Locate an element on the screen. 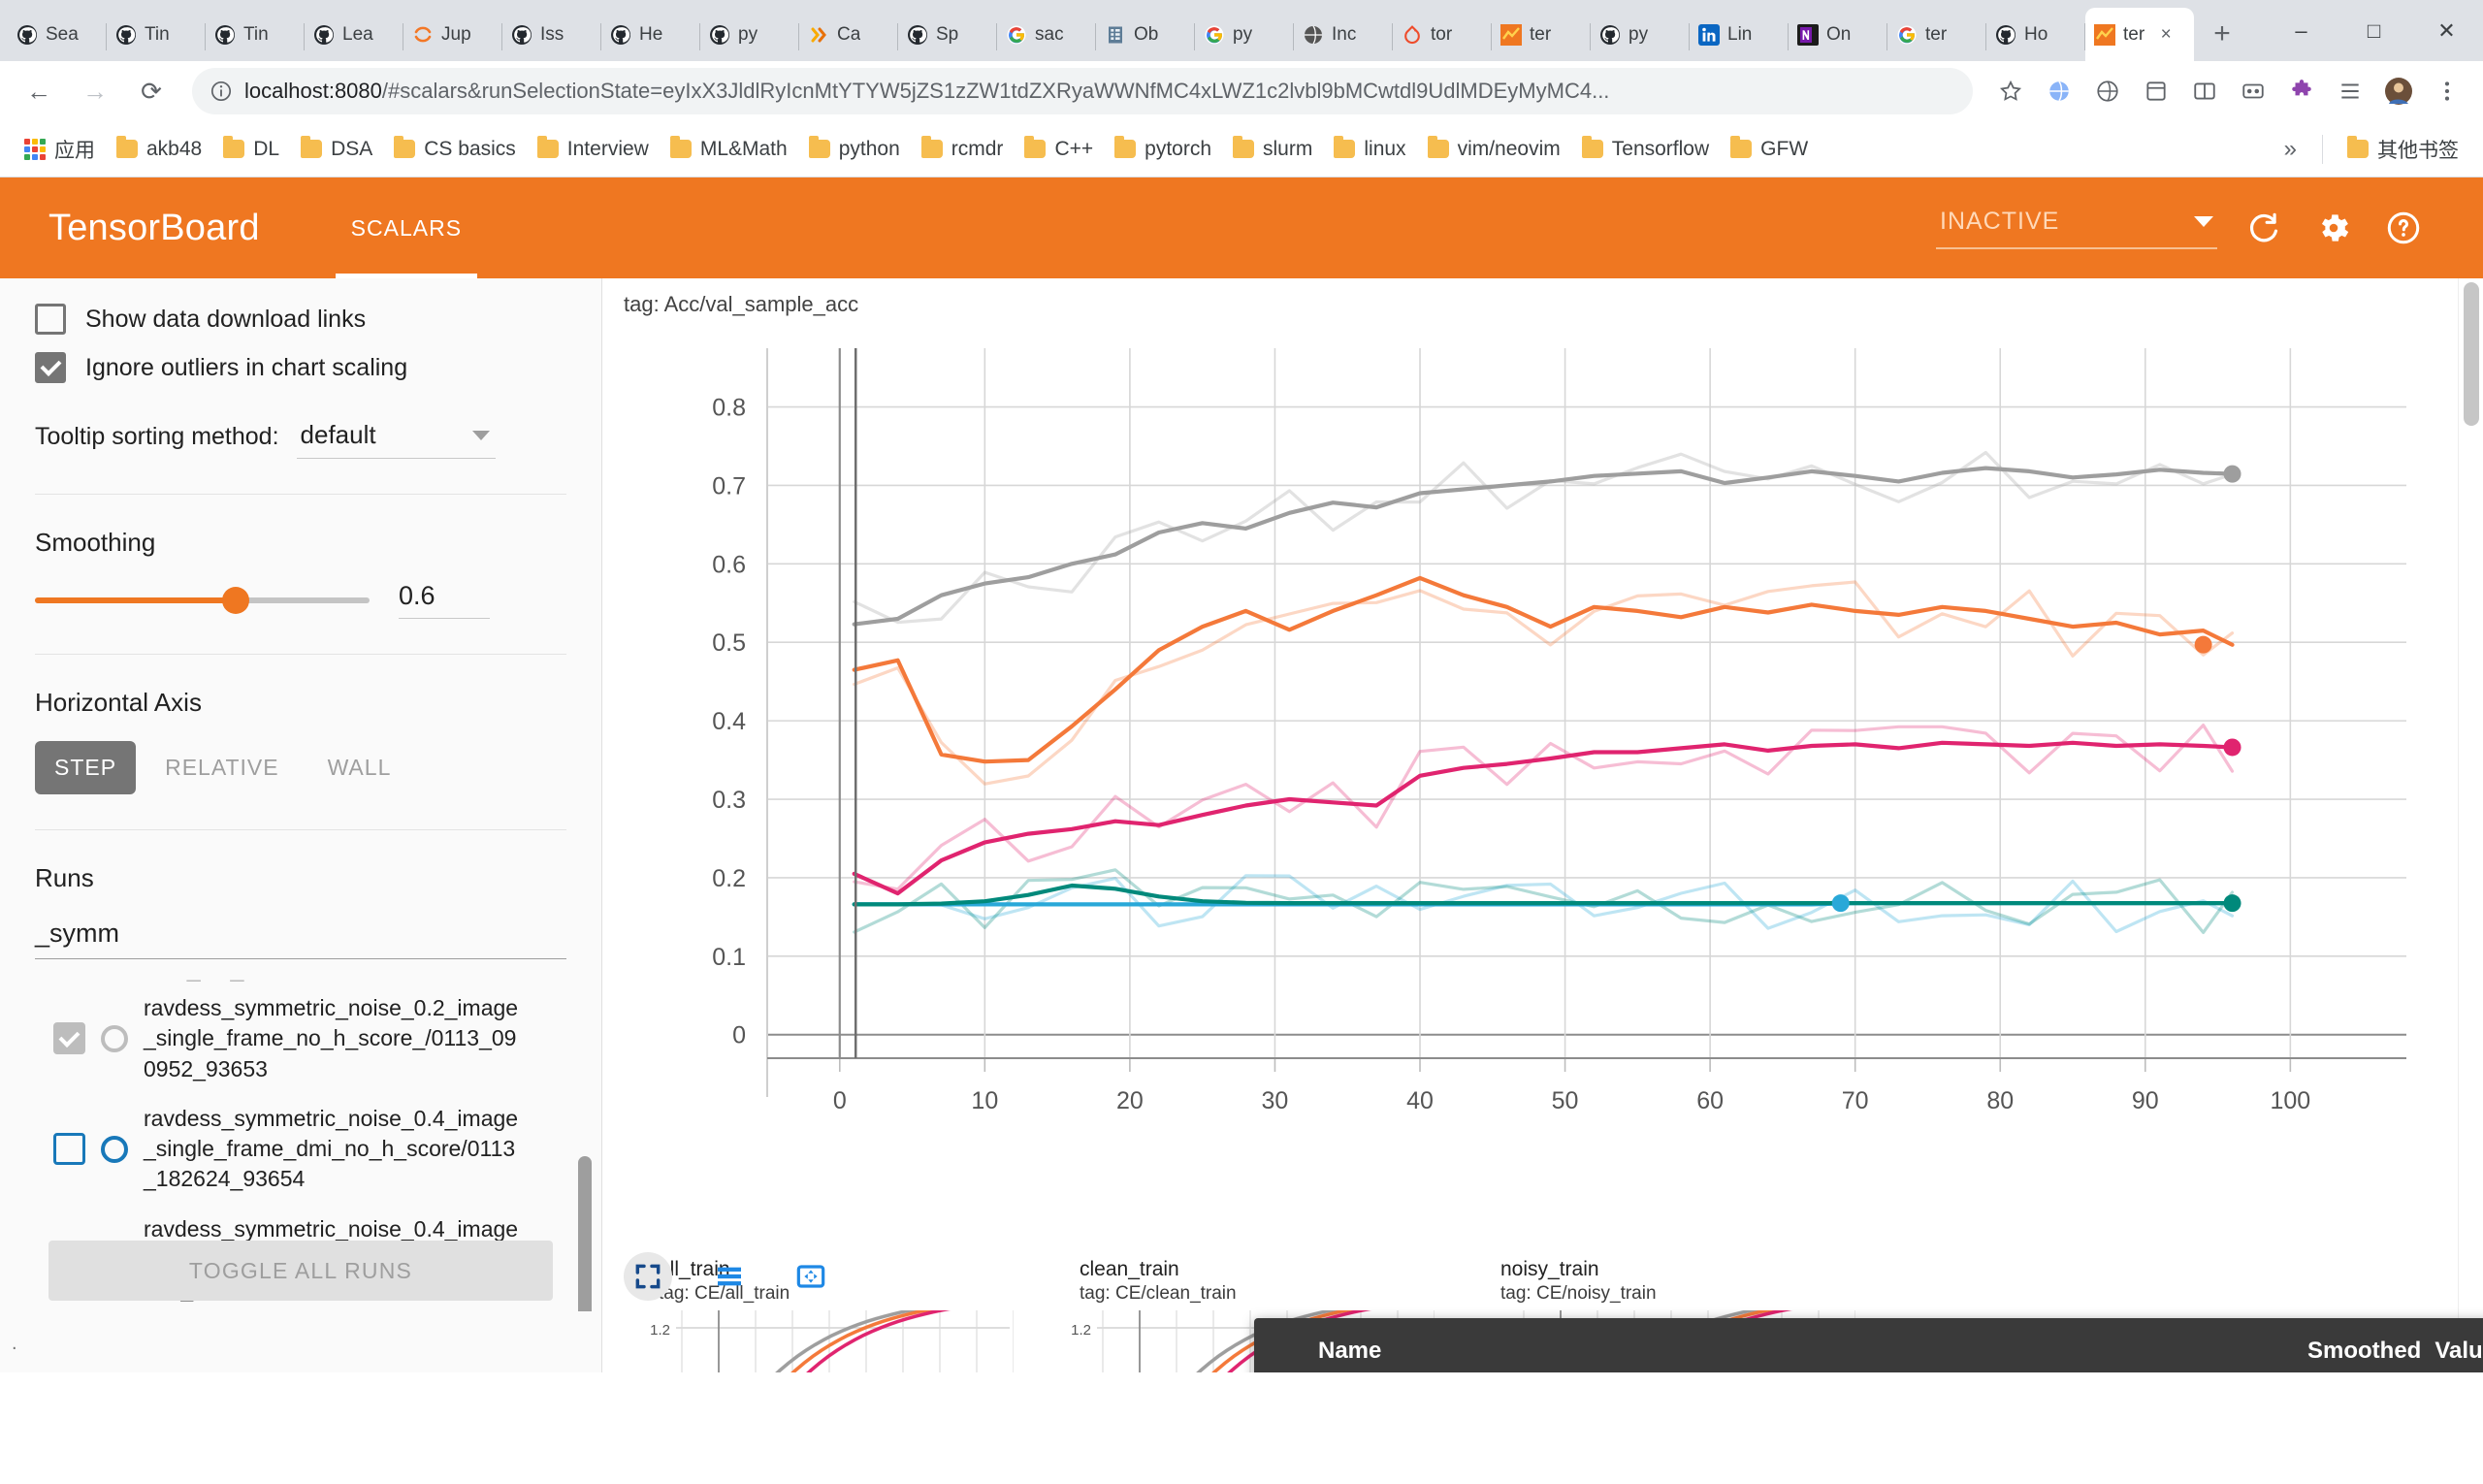 This screenshot has width=2483, height=1484. bookmark-item: Tensorflow is located at coordinates (1646, 149).